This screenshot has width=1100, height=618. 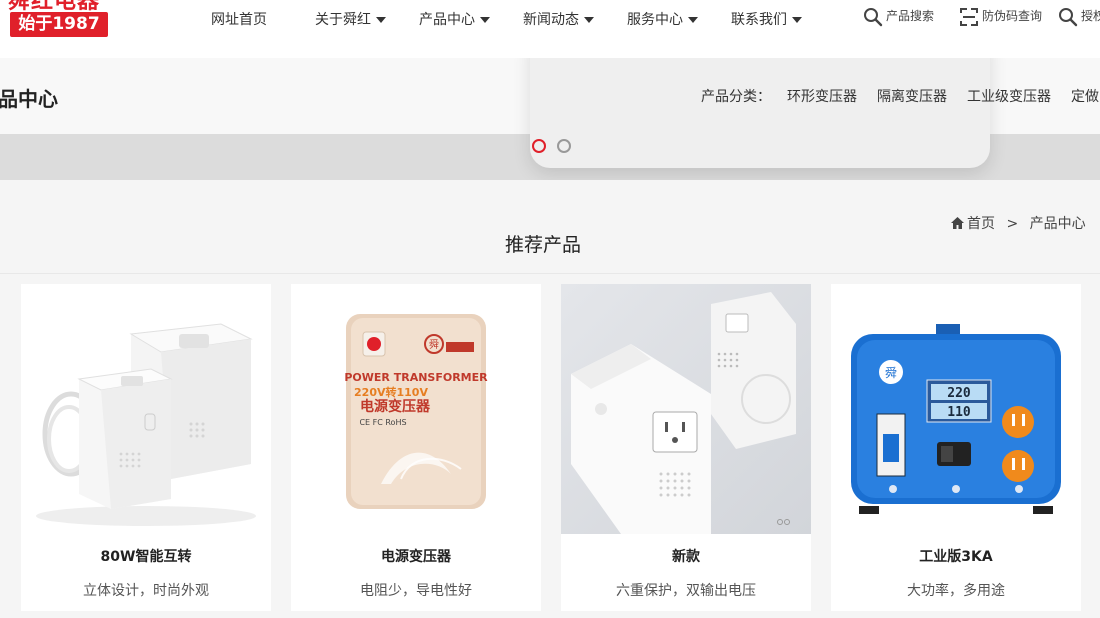 What do you see at coordinates (146, 409) in the screenshot?
I see `product-image-80w` at bounding box center [146, 409].